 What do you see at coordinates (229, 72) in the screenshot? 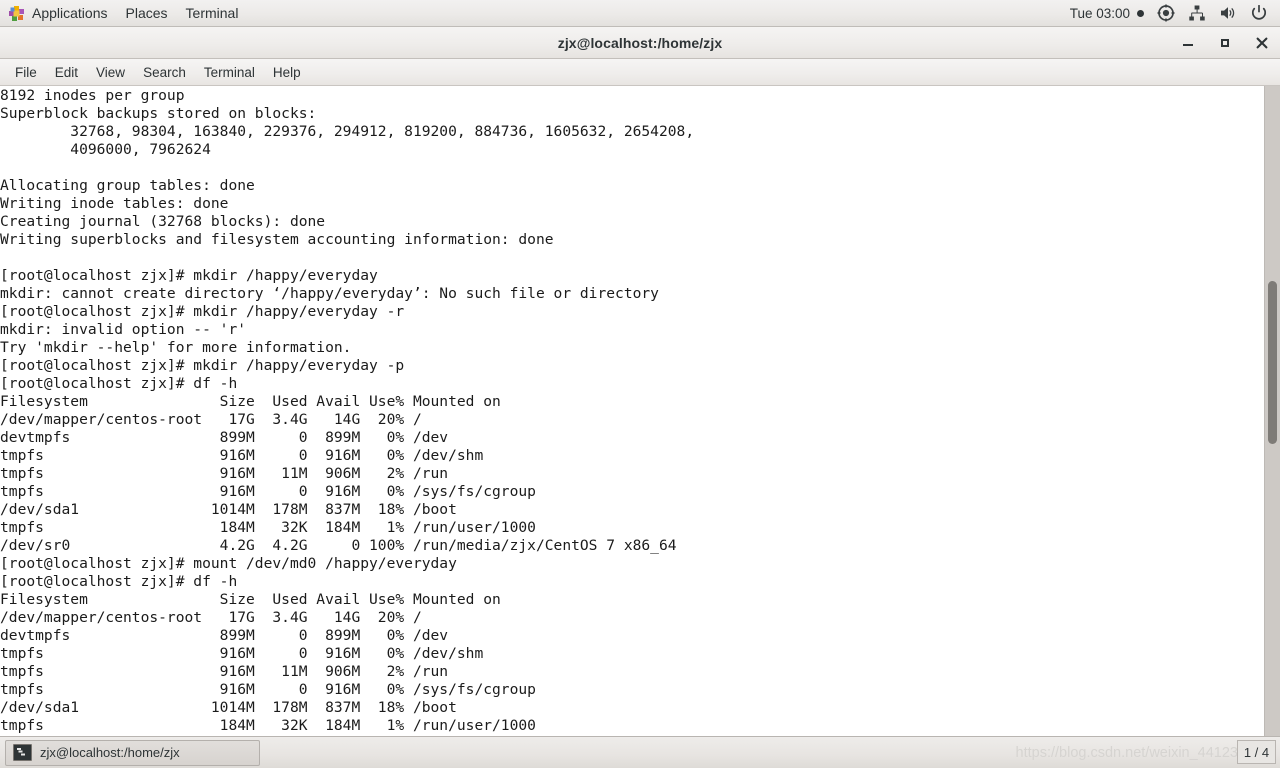
I see `menu-terminal: Terminal` at bounding box center [229, 72].